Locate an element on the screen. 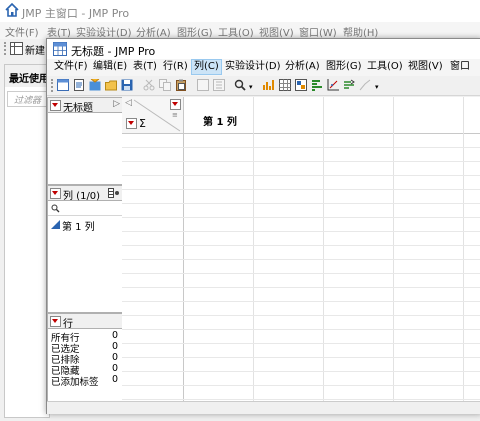 The image size is (480, 421). column-filter-icon: ≡ is located at coordinates (175, 115).